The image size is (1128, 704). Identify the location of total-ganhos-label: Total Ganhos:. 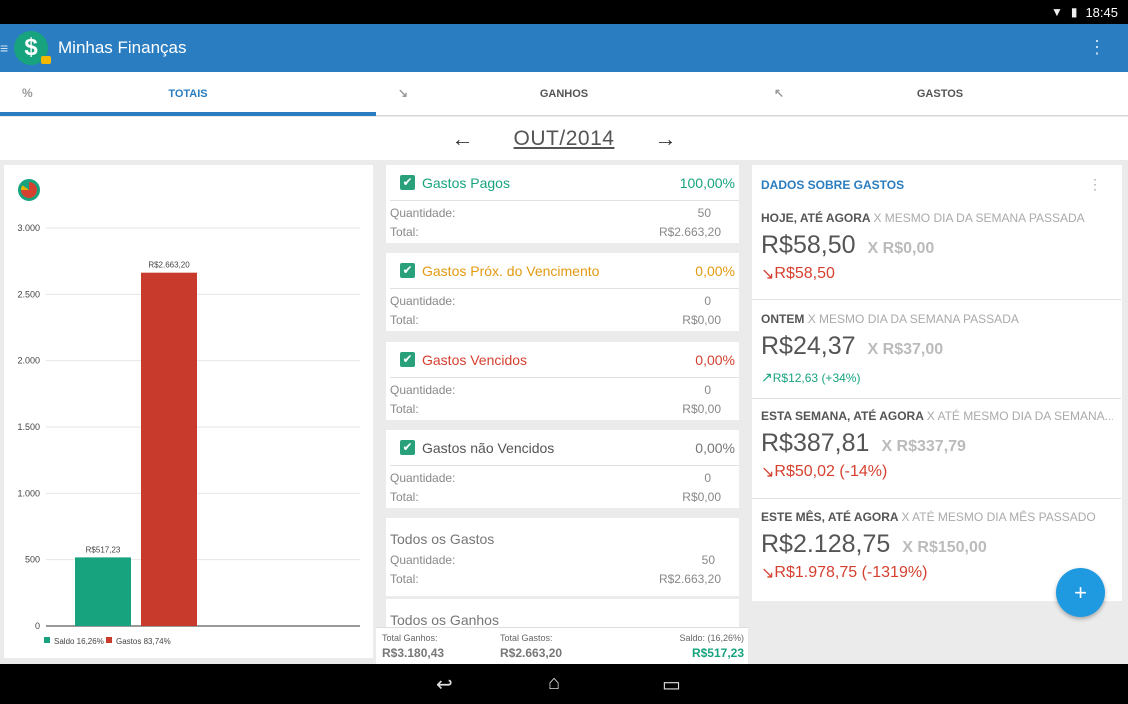
(410, 638).